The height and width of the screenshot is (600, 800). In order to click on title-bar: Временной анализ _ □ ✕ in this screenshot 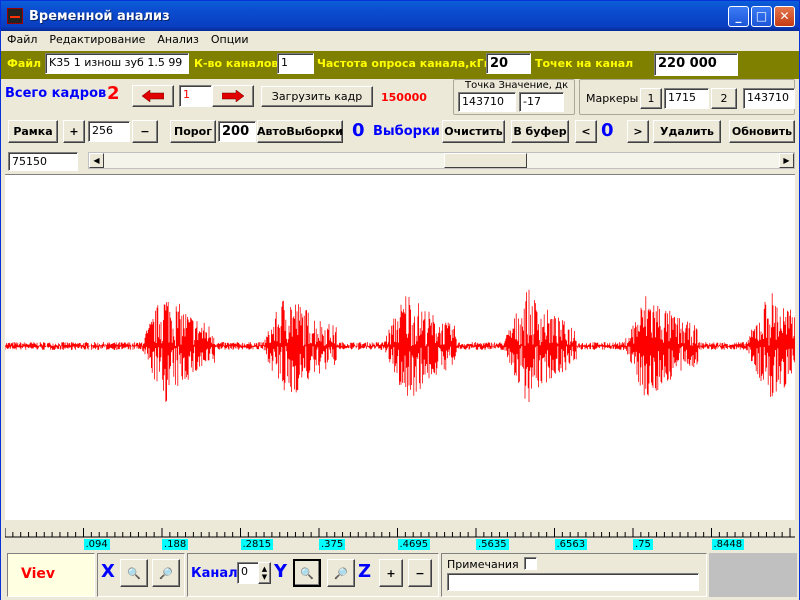, I will do `click(400, 16)`.